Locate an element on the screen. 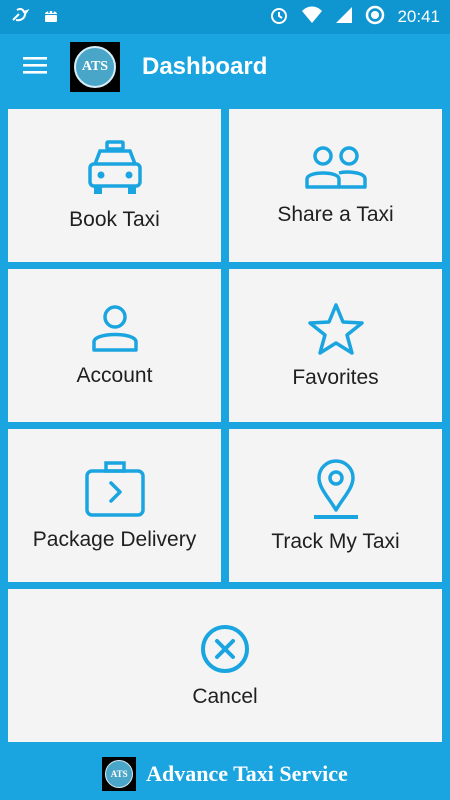 The height and width of the screenshot is (800, 450). location-pin-icon is located at coordinates (336, 489).